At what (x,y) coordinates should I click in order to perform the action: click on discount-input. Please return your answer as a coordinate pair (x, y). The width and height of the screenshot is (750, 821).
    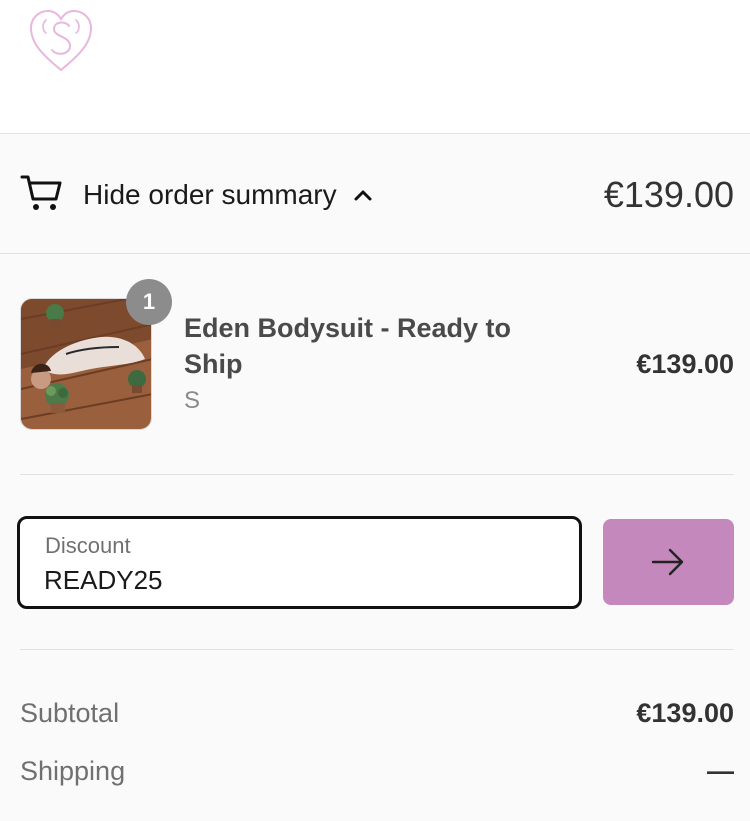
    Looking at the image, I should click on (294, 580).